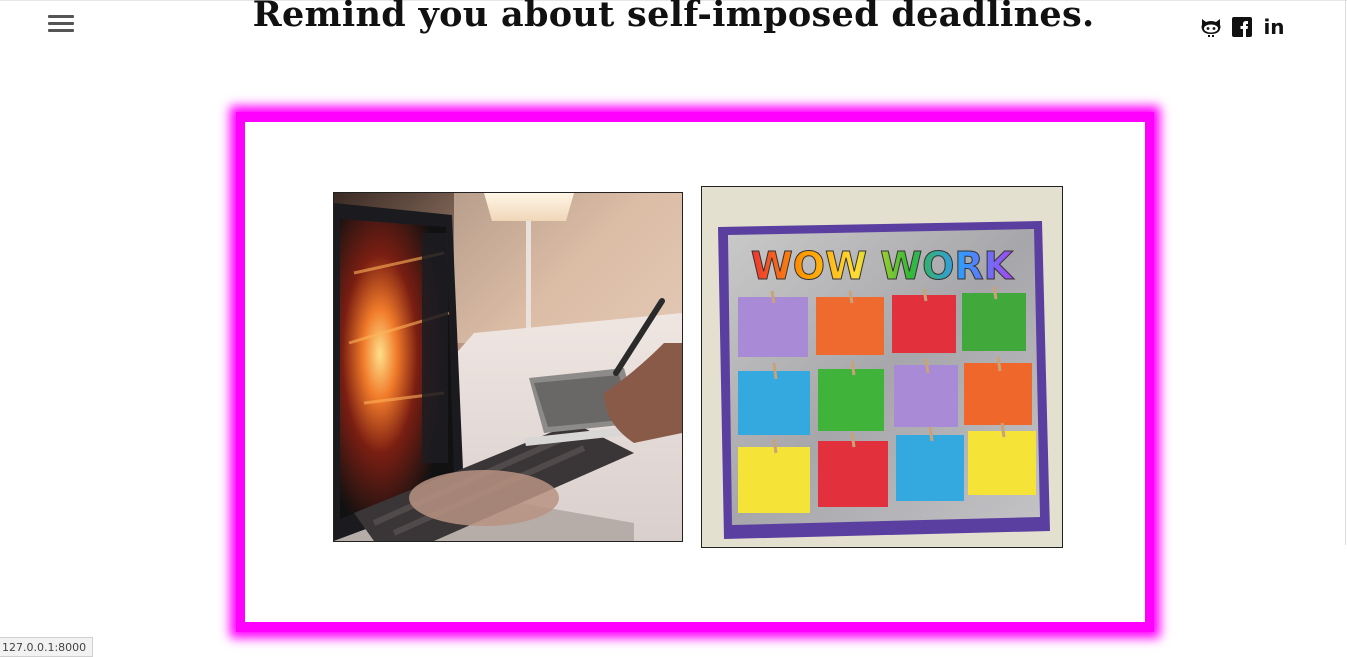  I want to click on github-icon, so click(1211, 28).